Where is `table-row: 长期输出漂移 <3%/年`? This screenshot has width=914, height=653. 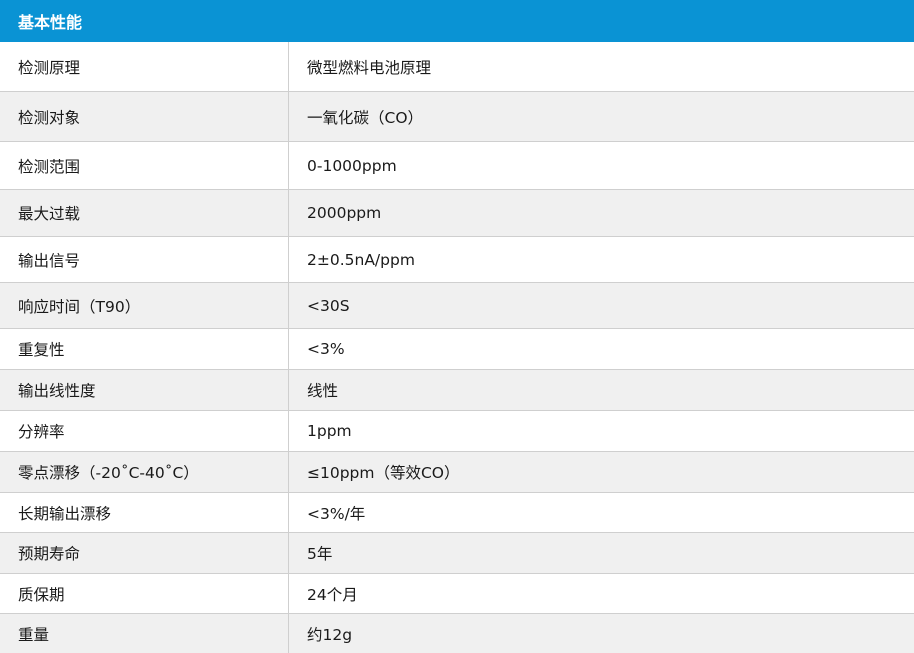 table-row: 长期输出漂移 <3%/年 is located at coordinates (457, 513).